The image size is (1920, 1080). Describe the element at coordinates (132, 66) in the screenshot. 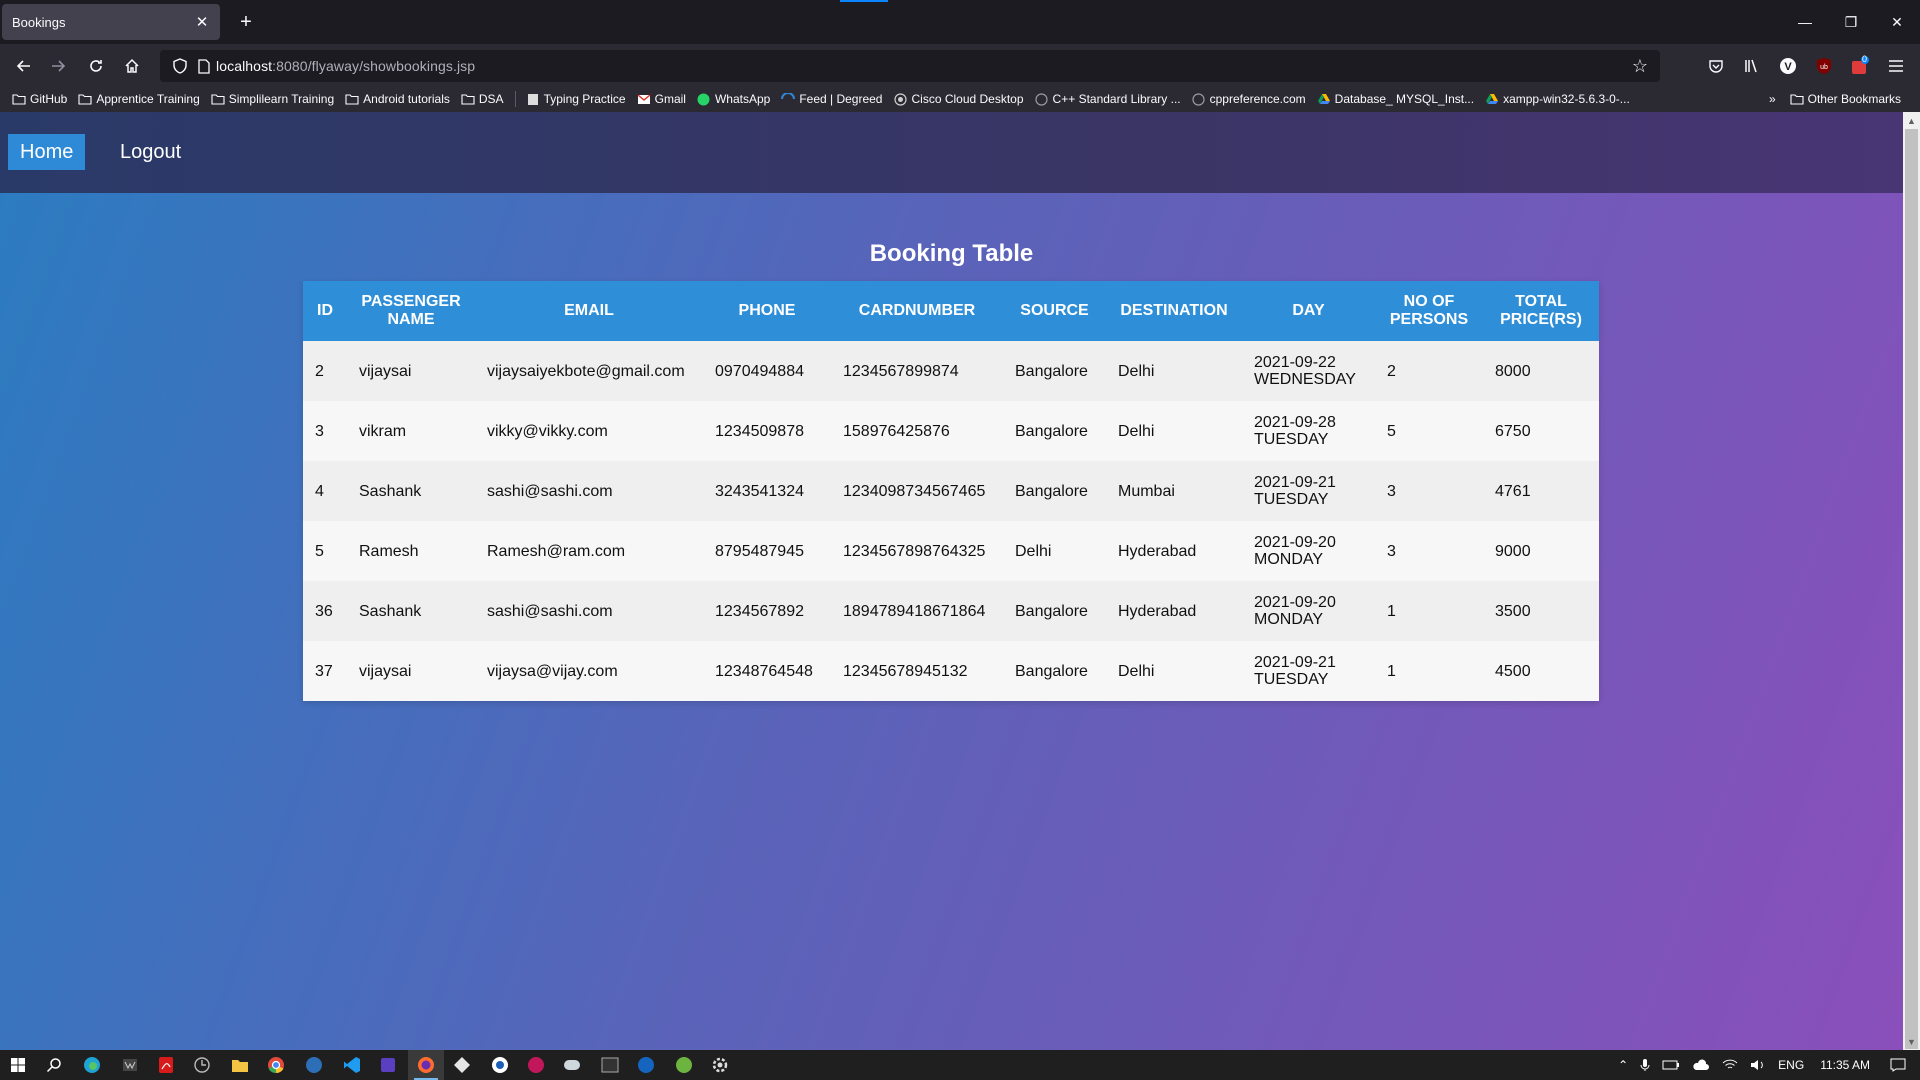

I see `home-icon` at that location.